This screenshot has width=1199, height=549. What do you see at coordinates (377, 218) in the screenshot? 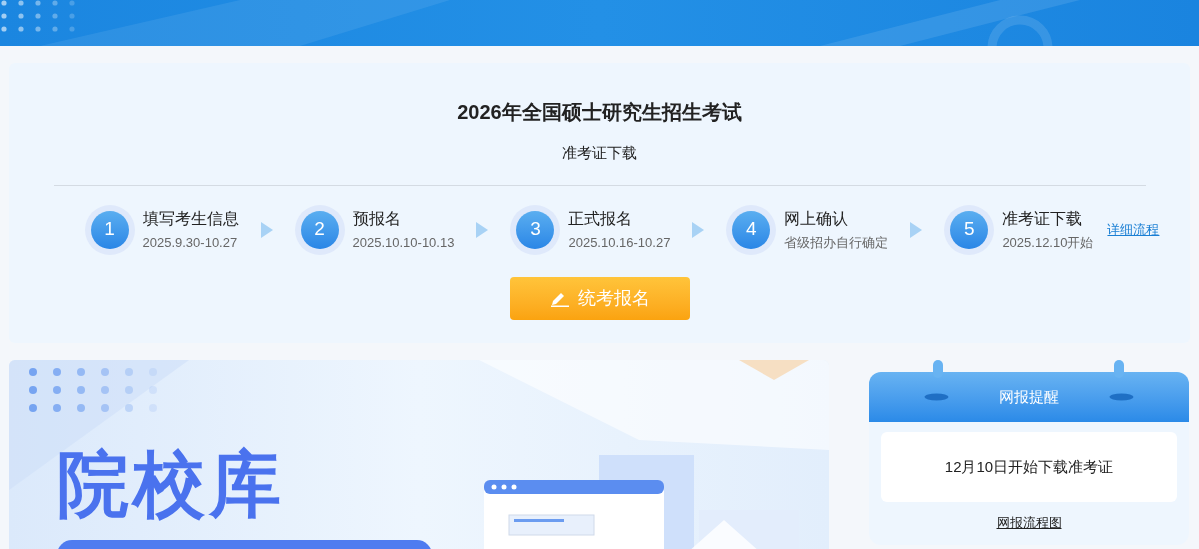
I see `step-name: 预报名` at bounding box center [377, 218].